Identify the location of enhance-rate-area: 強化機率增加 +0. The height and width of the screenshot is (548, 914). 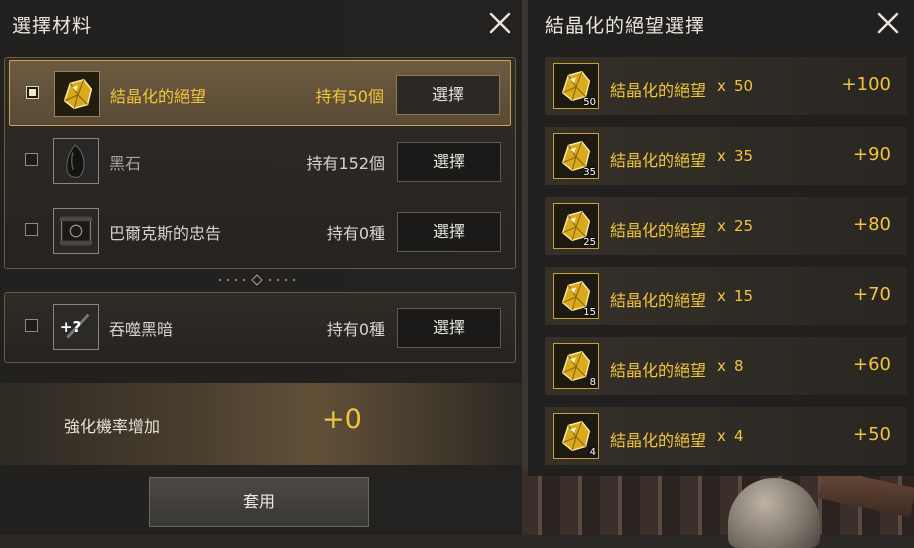
(261, 424).